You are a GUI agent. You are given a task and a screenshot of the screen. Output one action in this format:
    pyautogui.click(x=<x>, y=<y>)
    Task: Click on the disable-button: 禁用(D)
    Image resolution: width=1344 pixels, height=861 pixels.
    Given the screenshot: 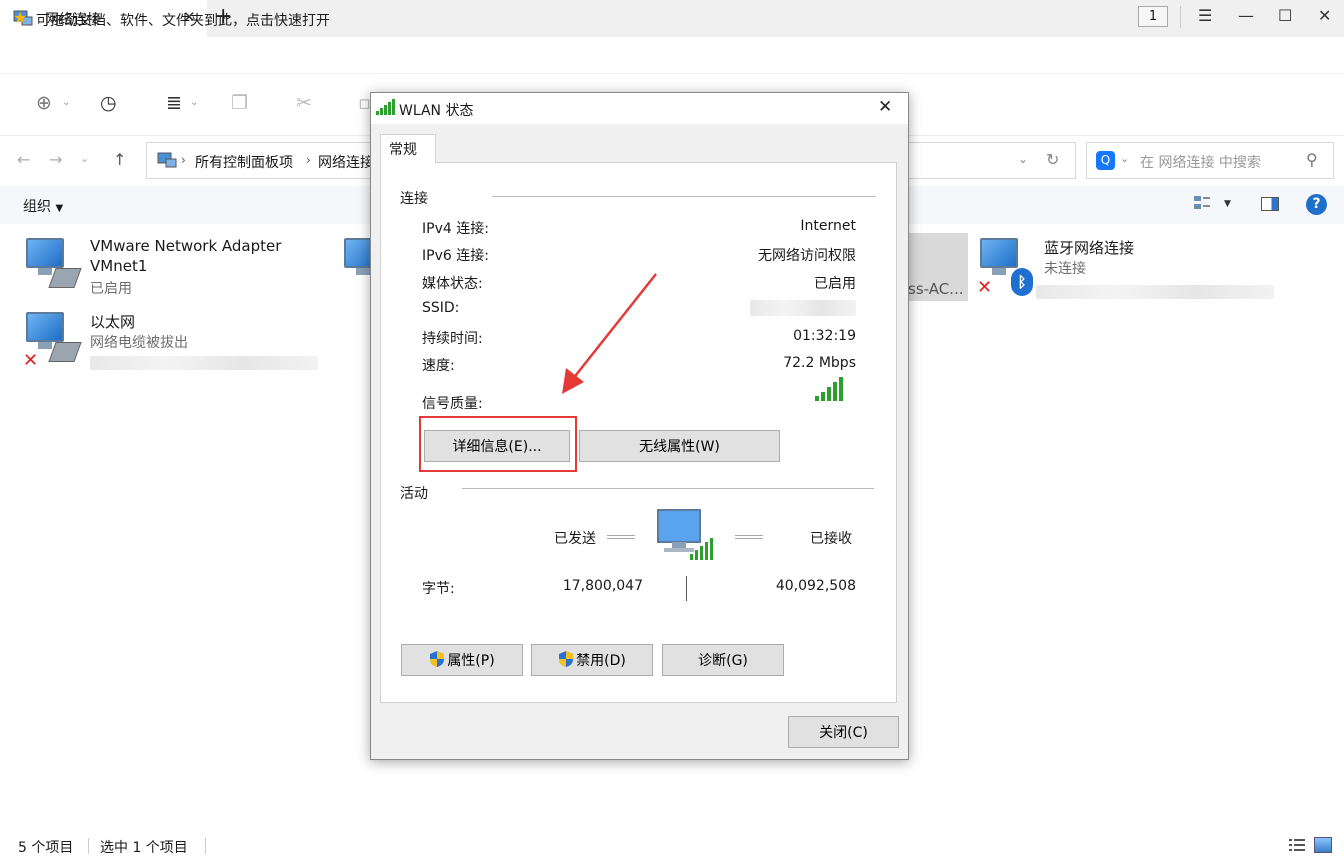 What is the action you would take?
    pyautogui.click(x=592, y=660)
    